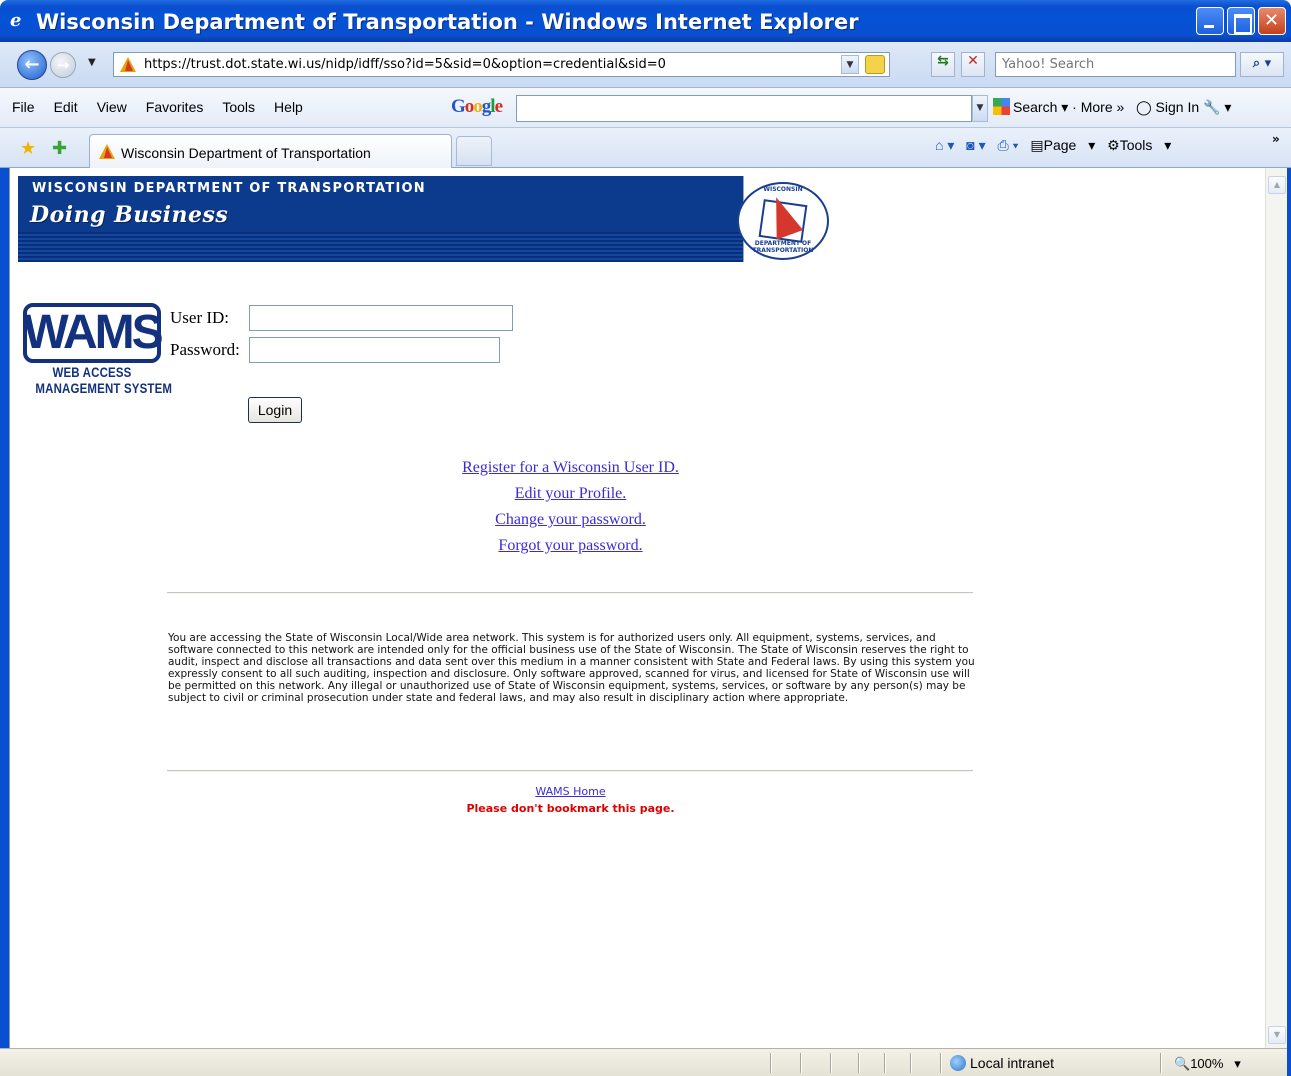  Describe the element at coordinates (200, 317) in the screenshot. I see `userid-label: User ID:` at that location.